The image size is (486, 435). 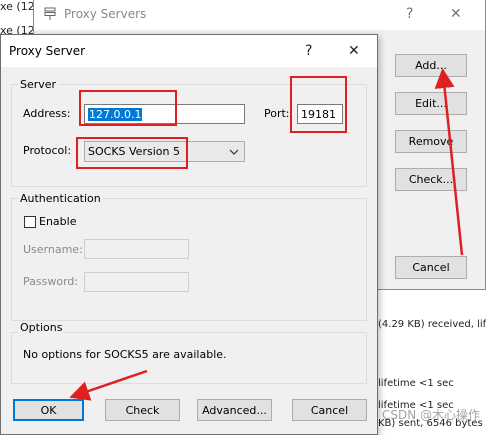 What do you see at coordinates (449, 162) in the screenshot?
I see `arrow-to-add` at bounding box center [449, 162].